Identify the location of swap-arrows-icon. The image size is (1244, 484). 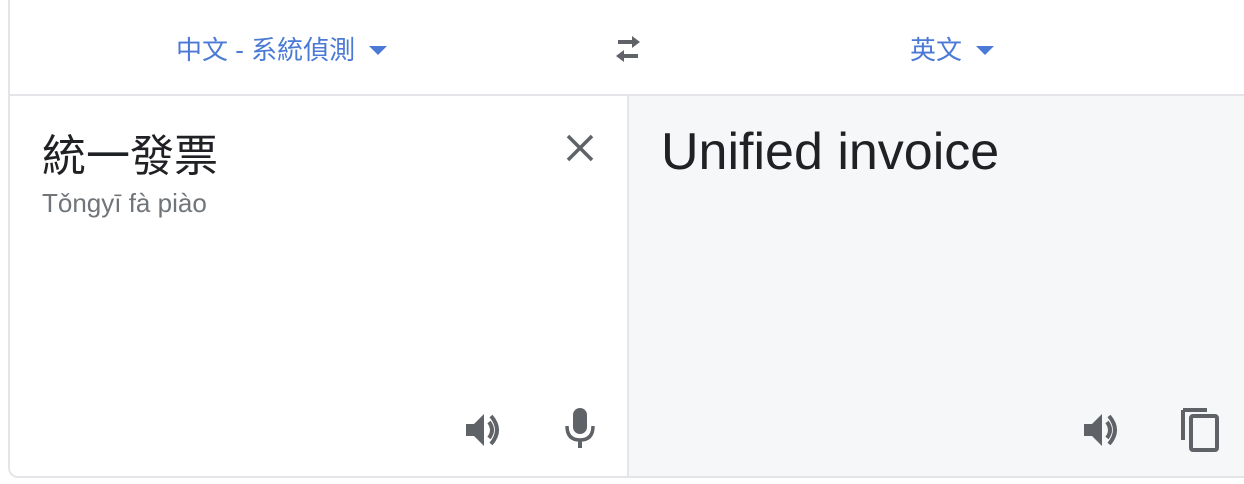
(628, 50).